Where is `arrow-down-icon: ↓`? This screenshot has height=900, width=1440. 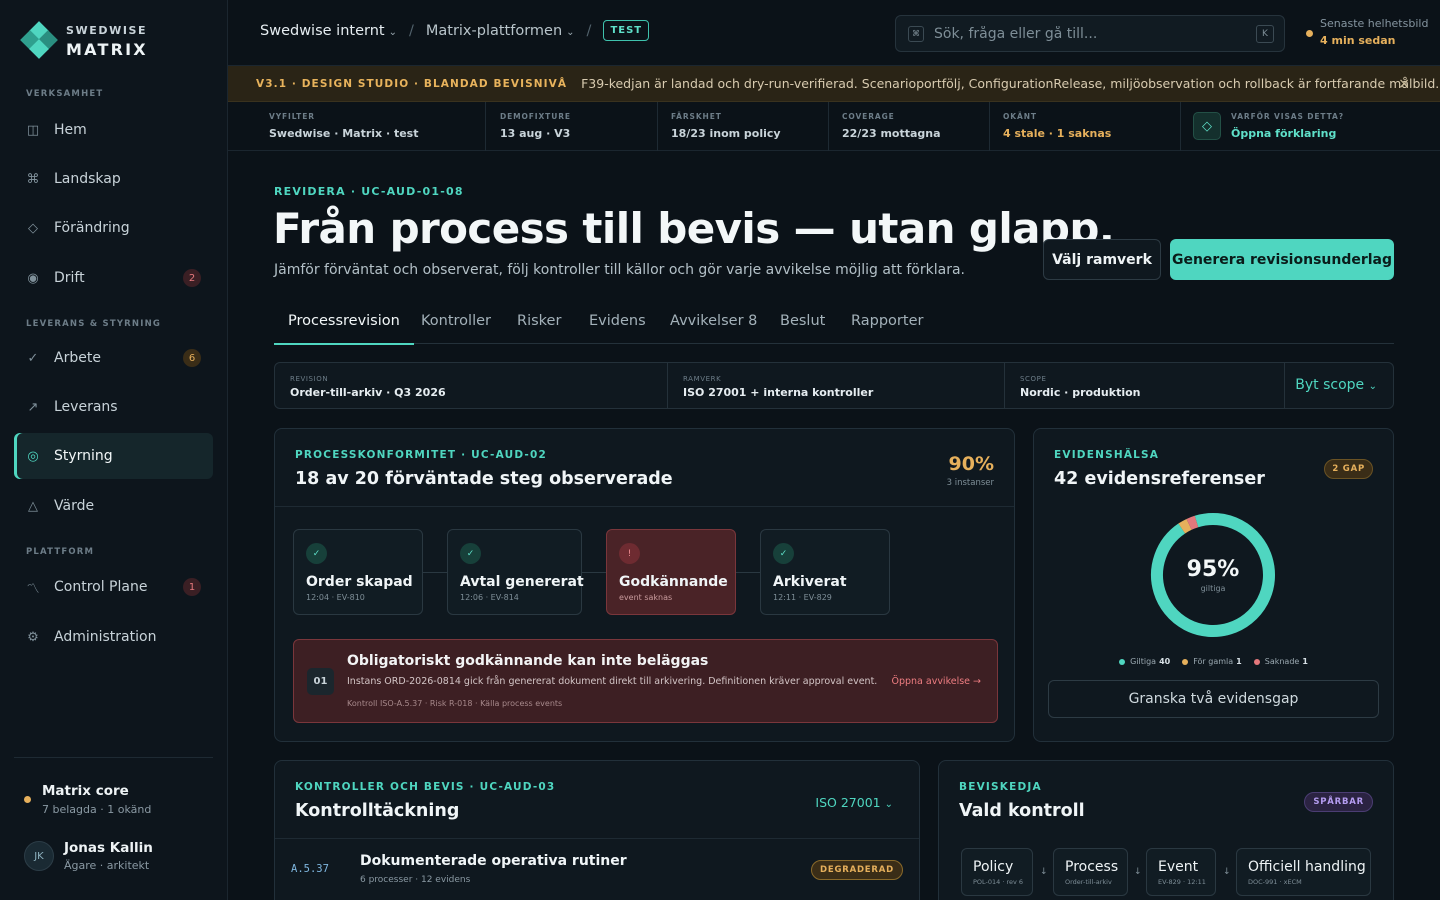
arrow-down-icon: ↓ is located at coordinates (1044, 872).